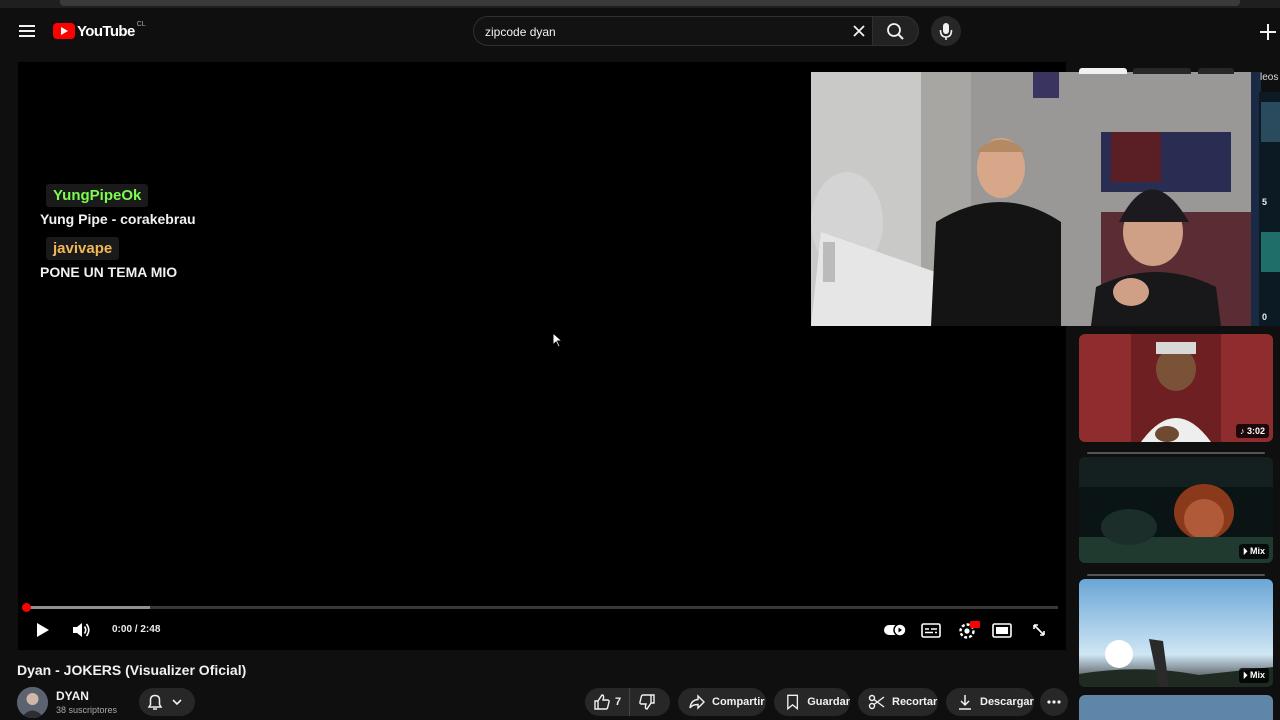 Image resolution: width=1280 pixels, height=720 pixels. Describe the element at coordinates (136, 629) in the screenshot. I see `time-display: 0:00 / 2:48` at that location.